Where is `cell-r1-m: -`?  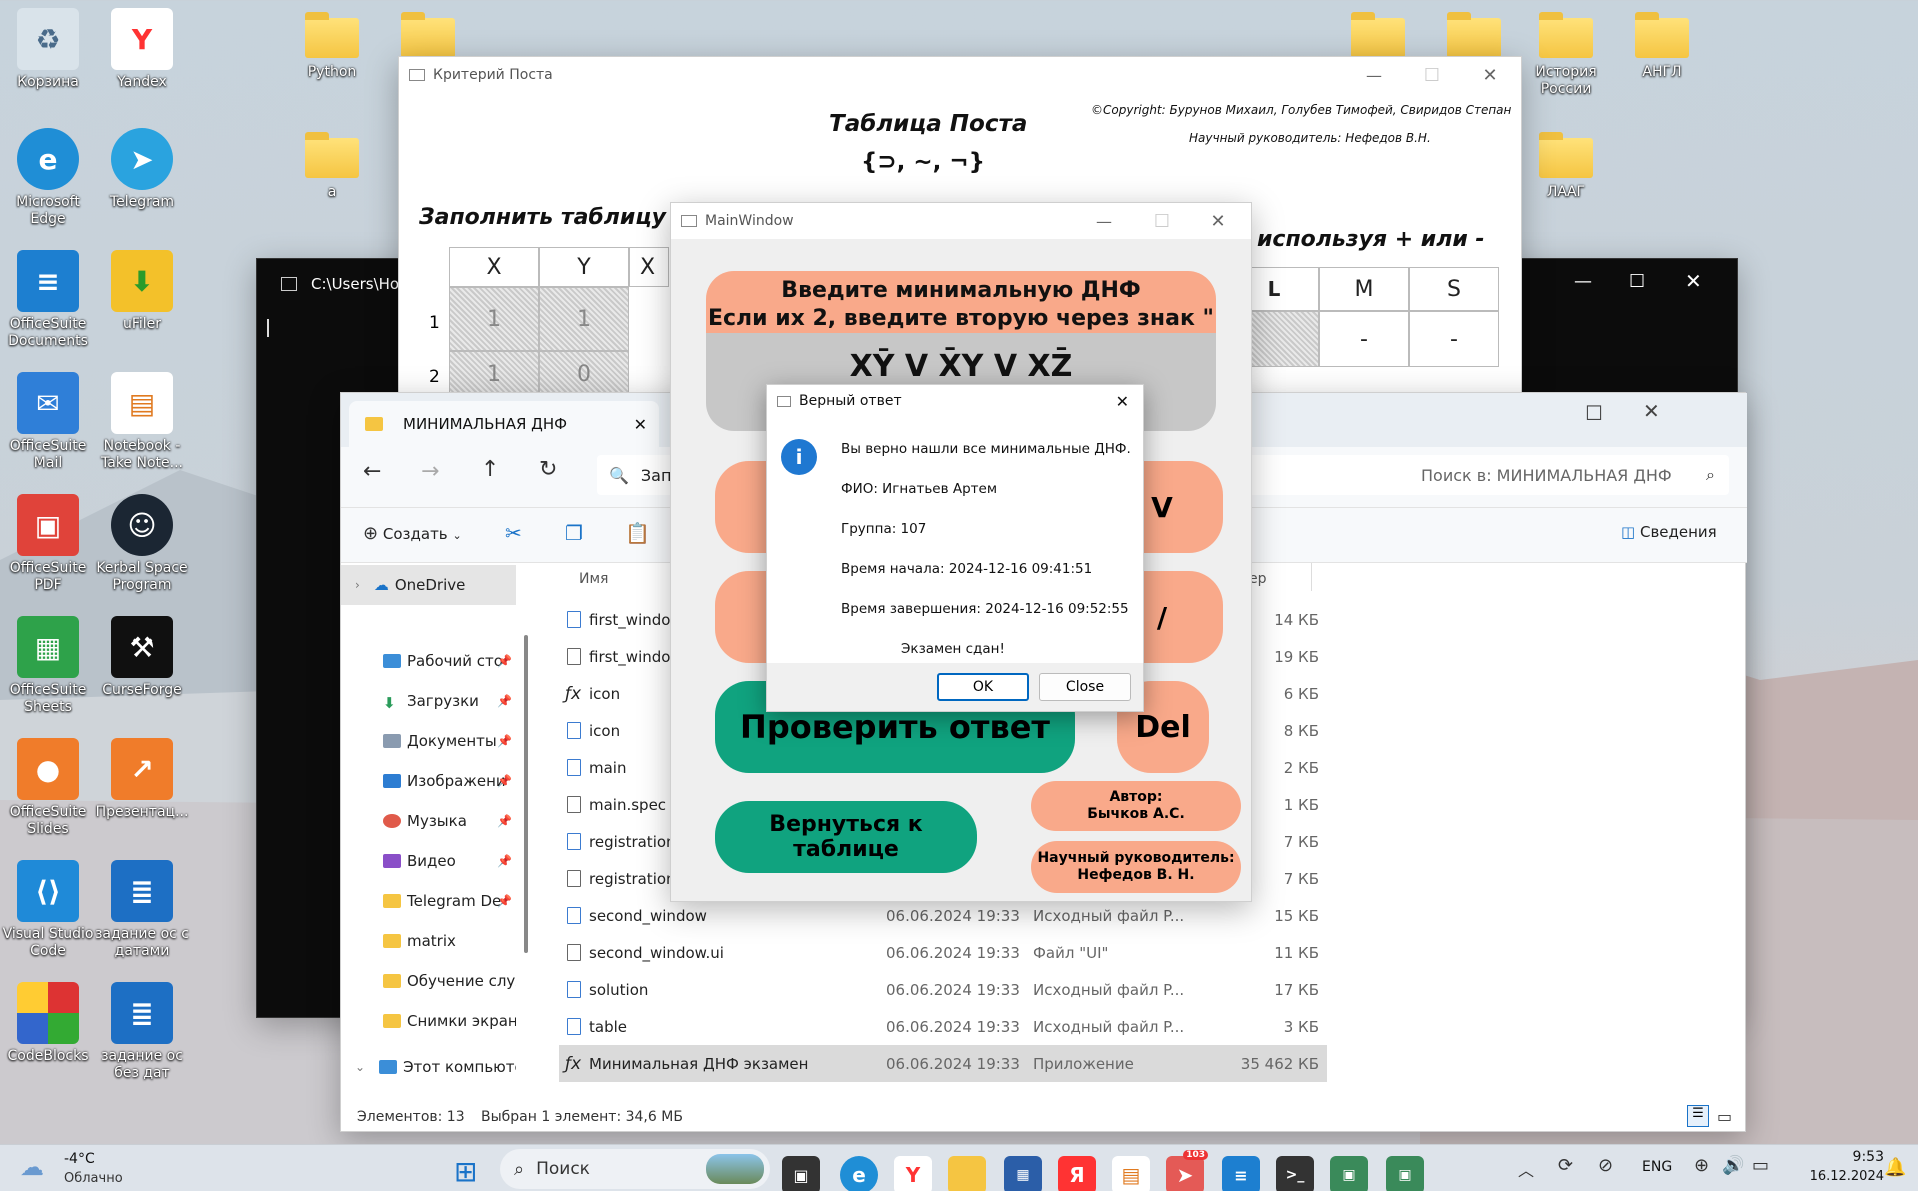
cell-r1-m: - is located at coordinates (1364, 339).